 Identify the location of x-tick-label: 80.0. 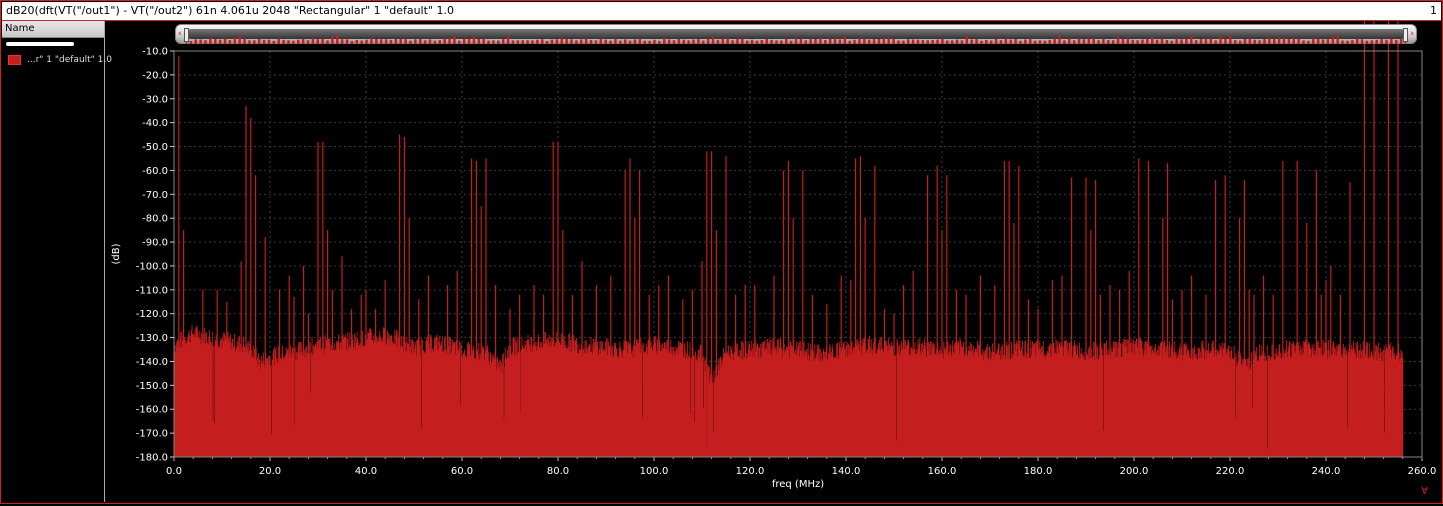
(558, 471).